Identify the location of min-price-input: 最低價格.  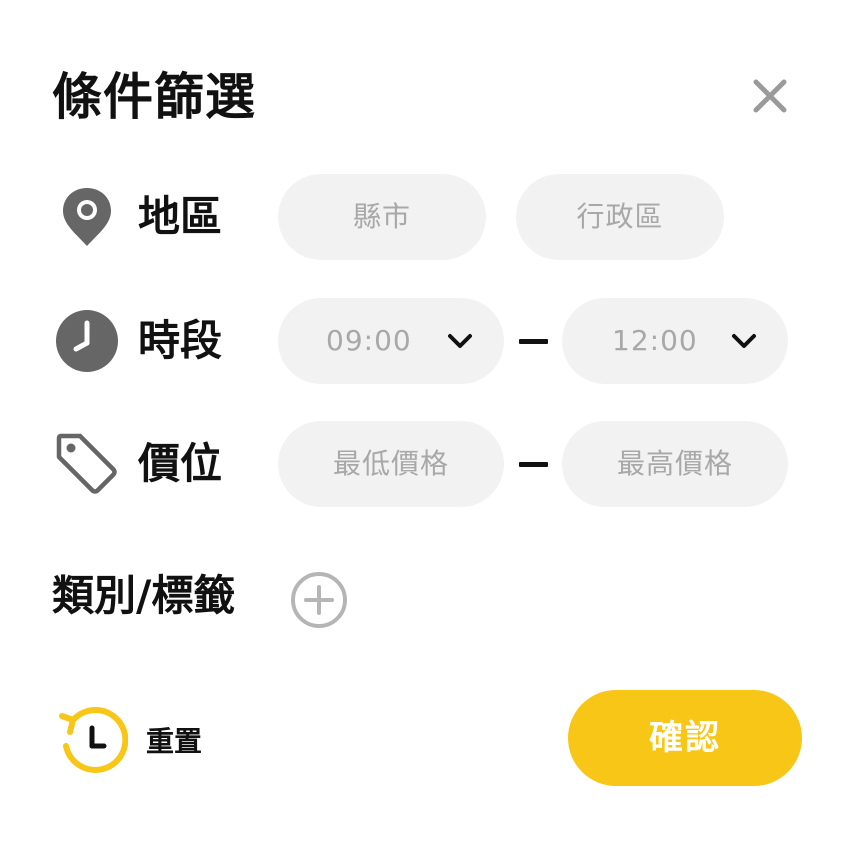
(391, 464).